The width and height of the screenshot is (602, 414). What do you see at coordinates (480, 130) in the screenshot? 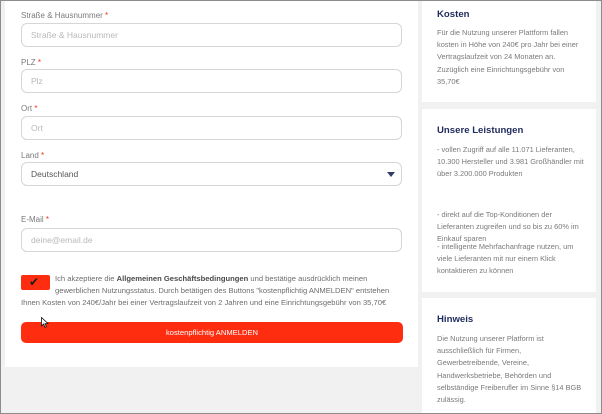
I see `leistungen-title: Unsere Leistungen` at bounding box center [480, 130].